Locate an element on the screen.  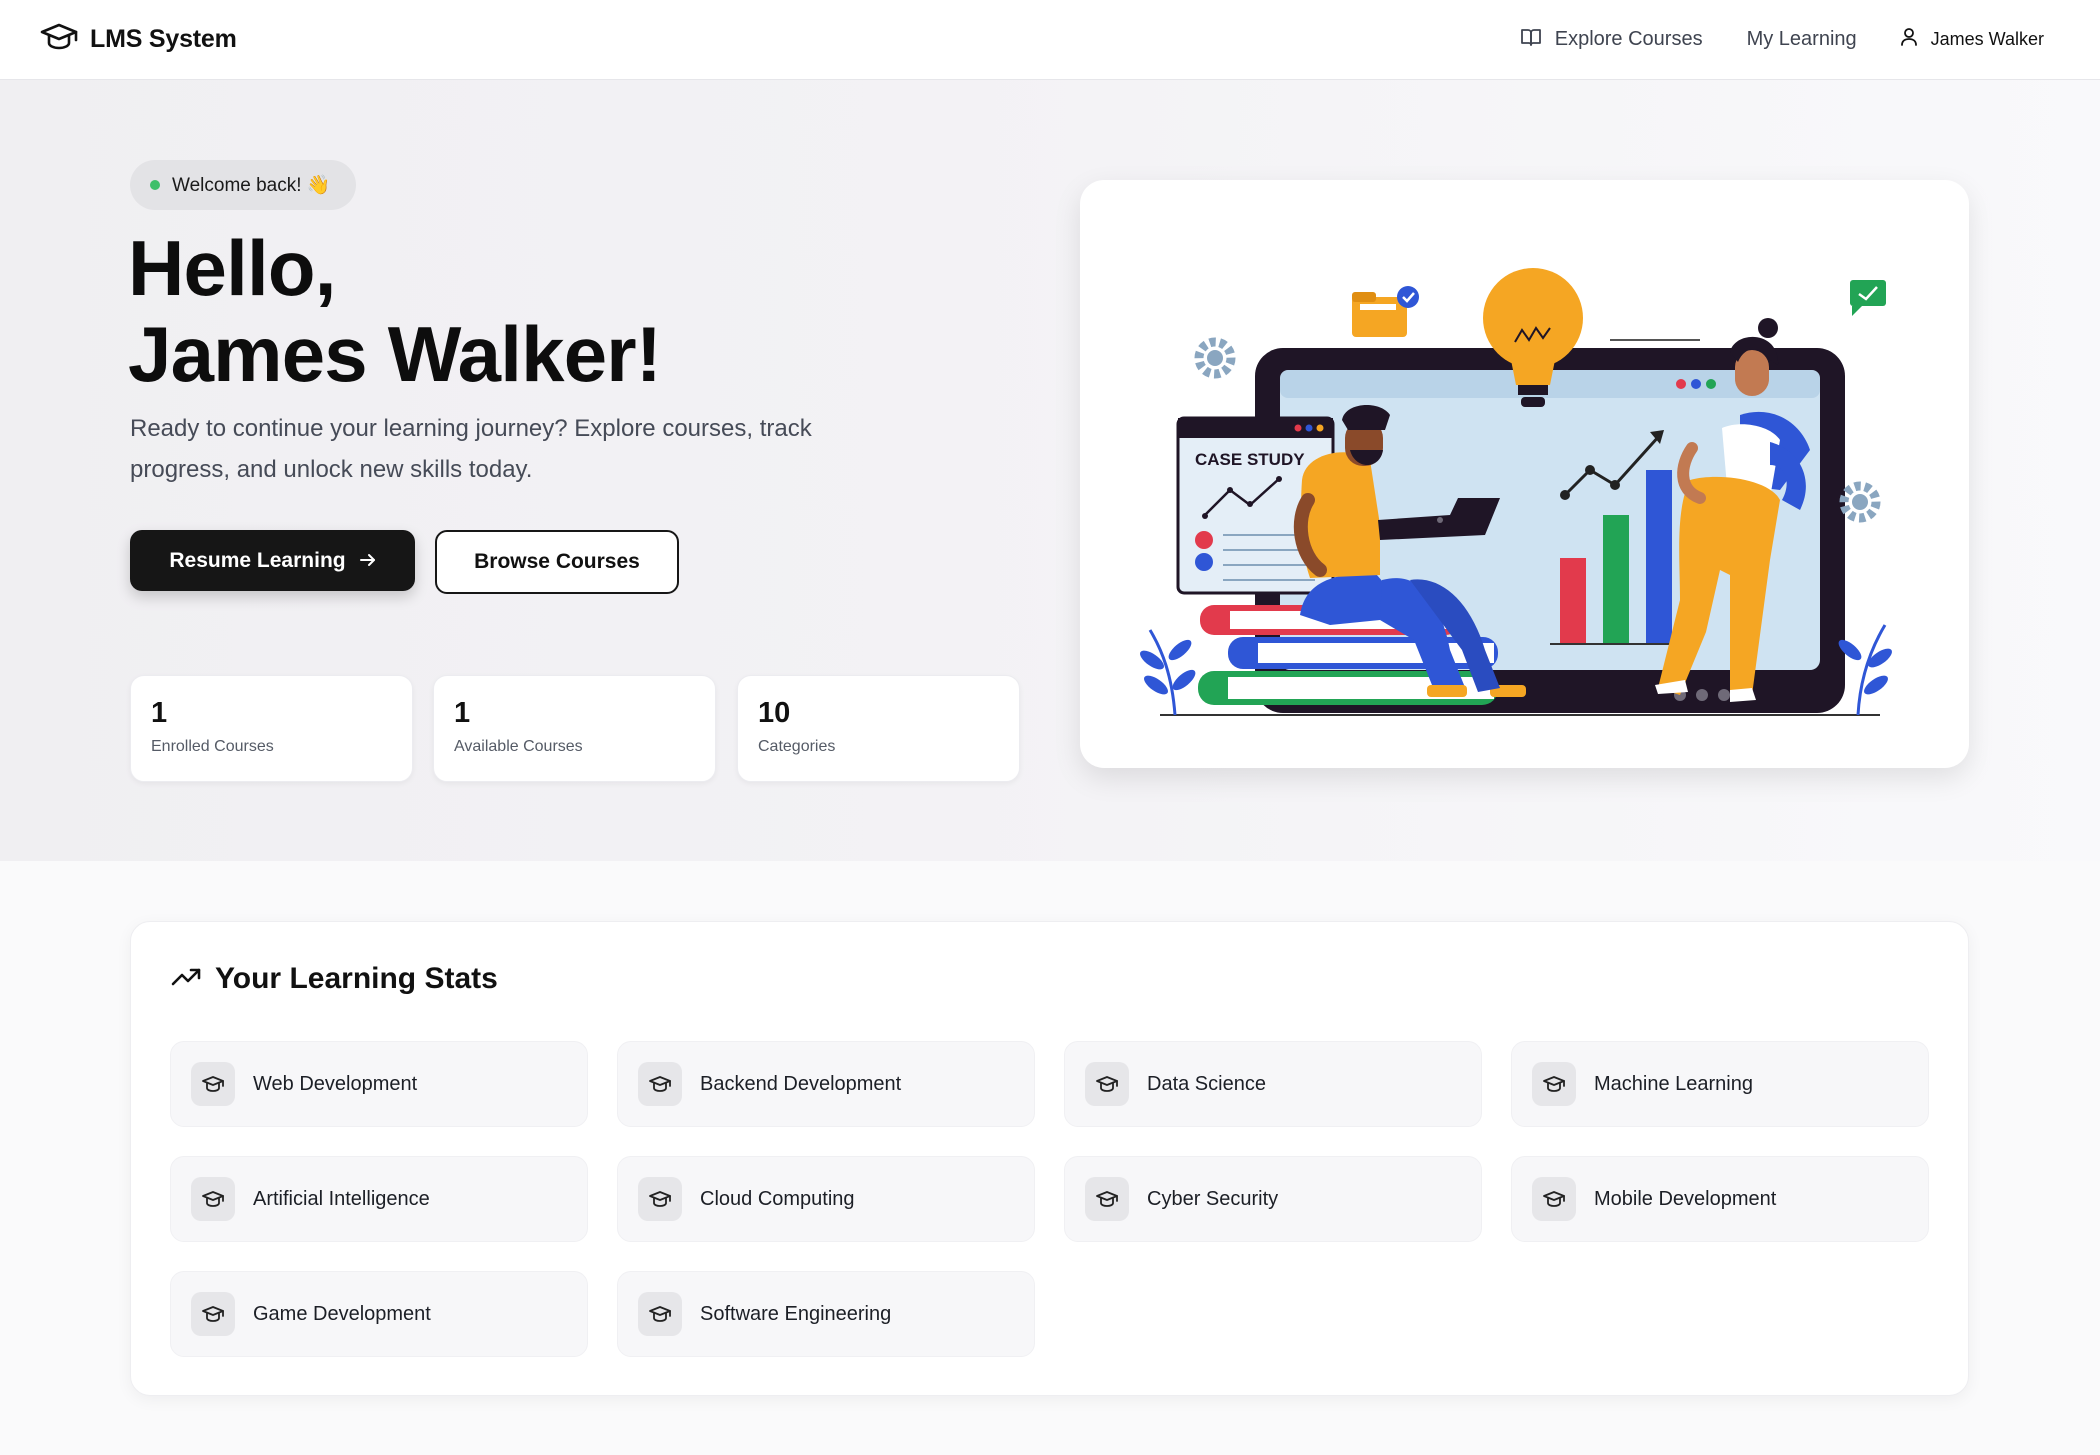
hero-title: Hello, James Walker! is located at coordinates (395, 311).